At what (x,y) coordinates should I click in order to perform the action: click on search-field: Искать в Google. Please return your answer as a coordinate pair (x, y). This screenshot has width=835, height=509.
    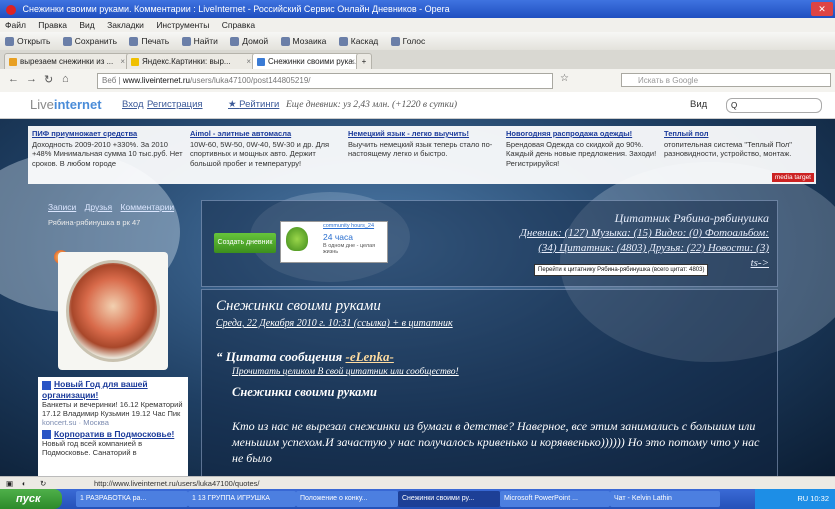
    Looking at the image, I should click on (726, 80).